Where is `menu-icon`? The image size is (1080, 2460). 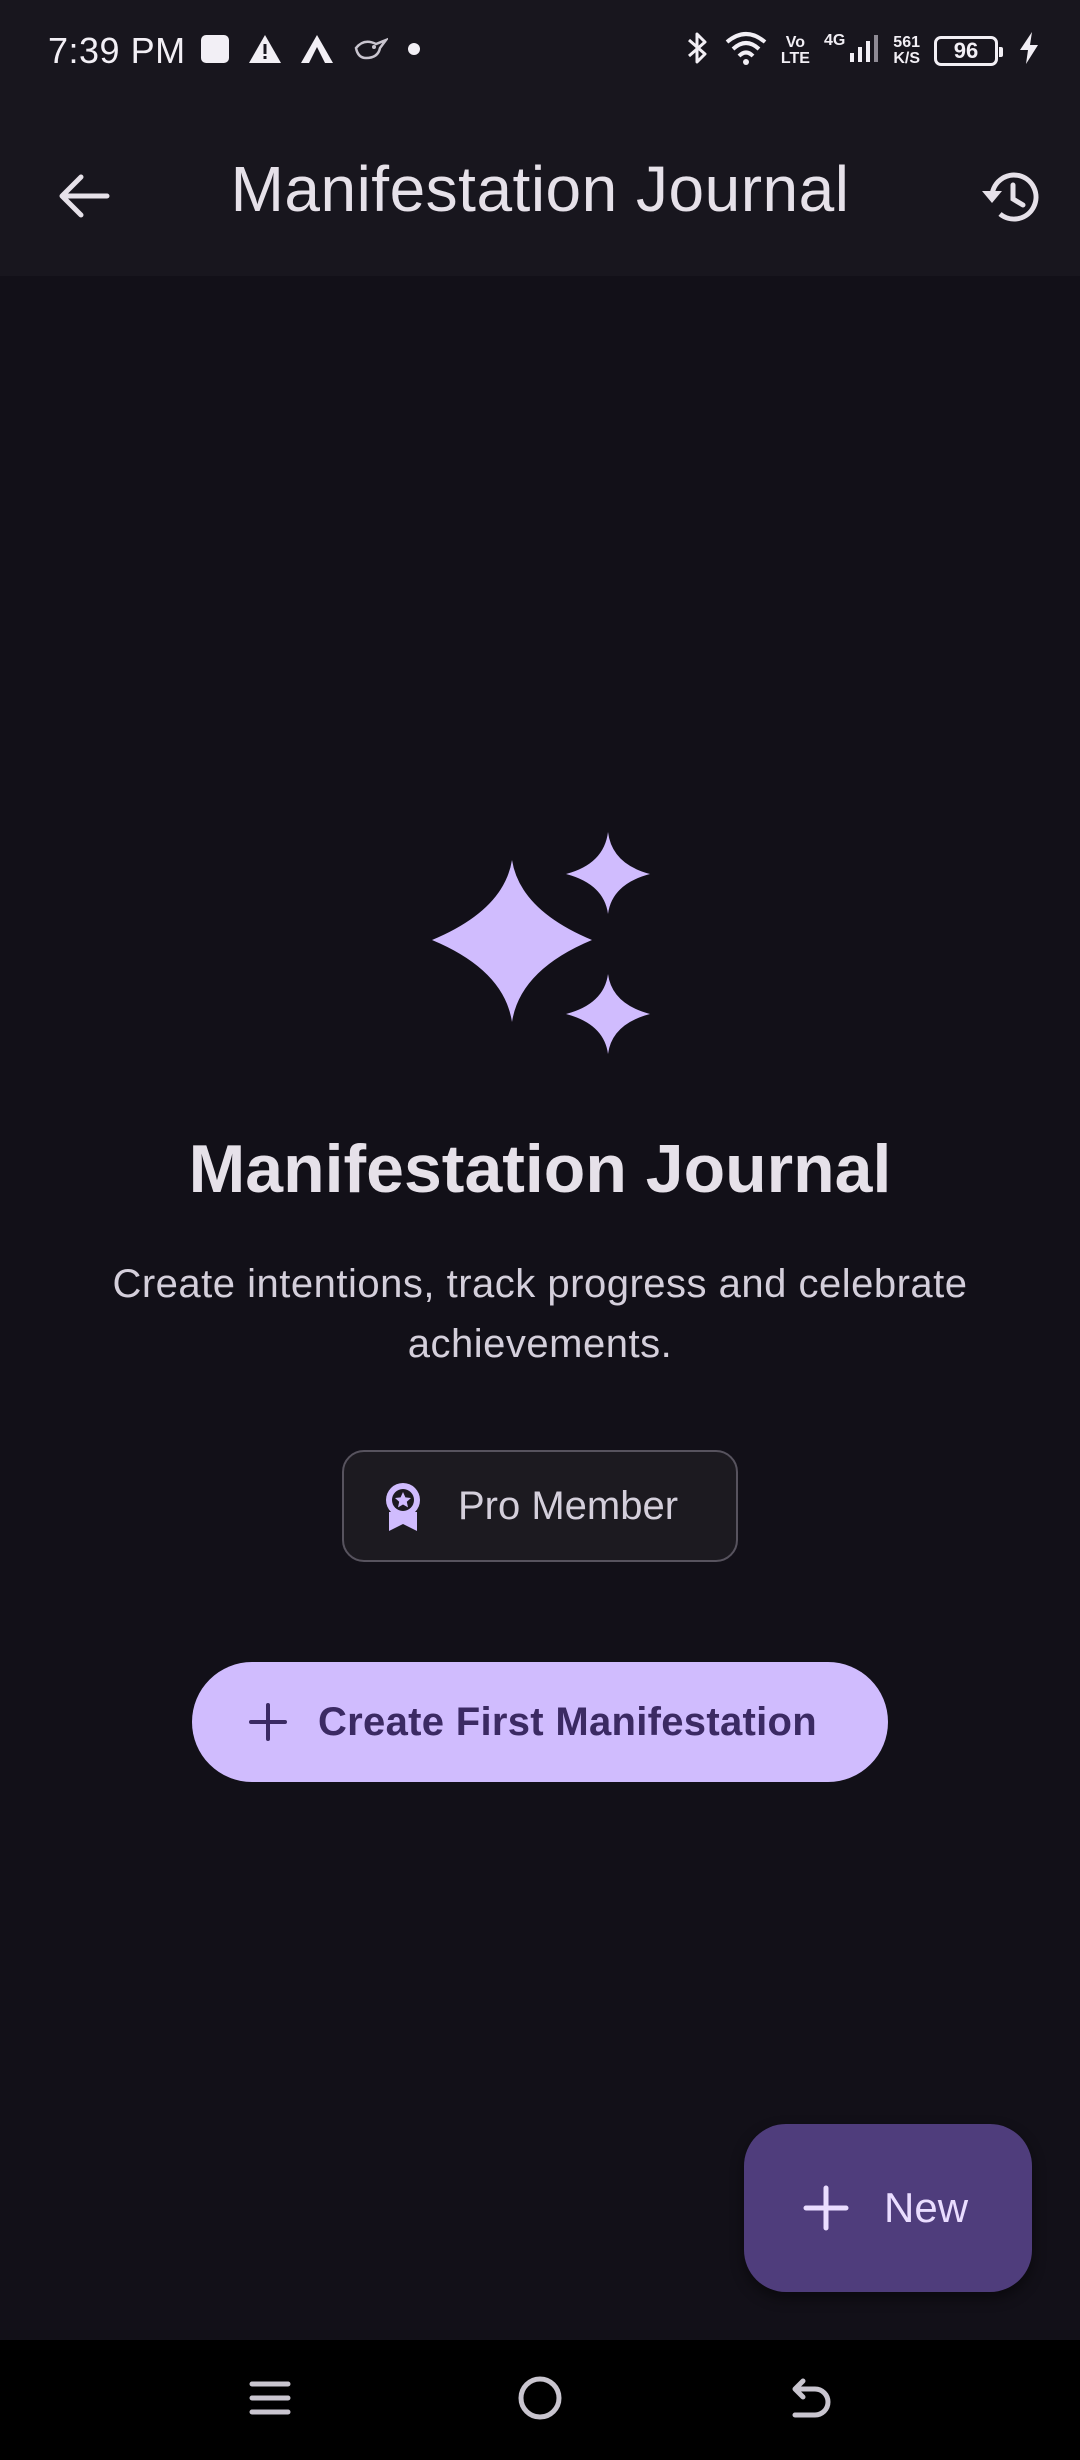
menu-icon is located at coordinates (270, 2400).